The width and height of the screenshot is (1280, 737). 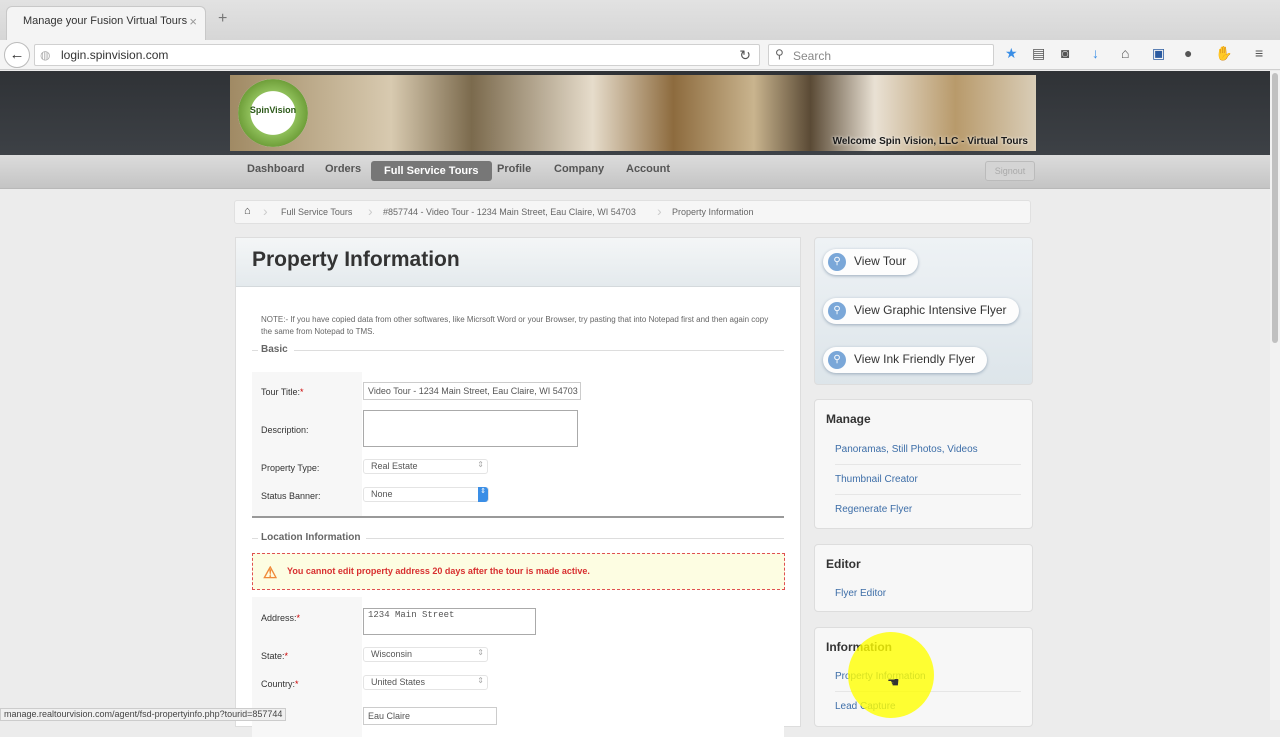 I want to click on status-banner-select: None ⇕, so click(x=426, y=494).